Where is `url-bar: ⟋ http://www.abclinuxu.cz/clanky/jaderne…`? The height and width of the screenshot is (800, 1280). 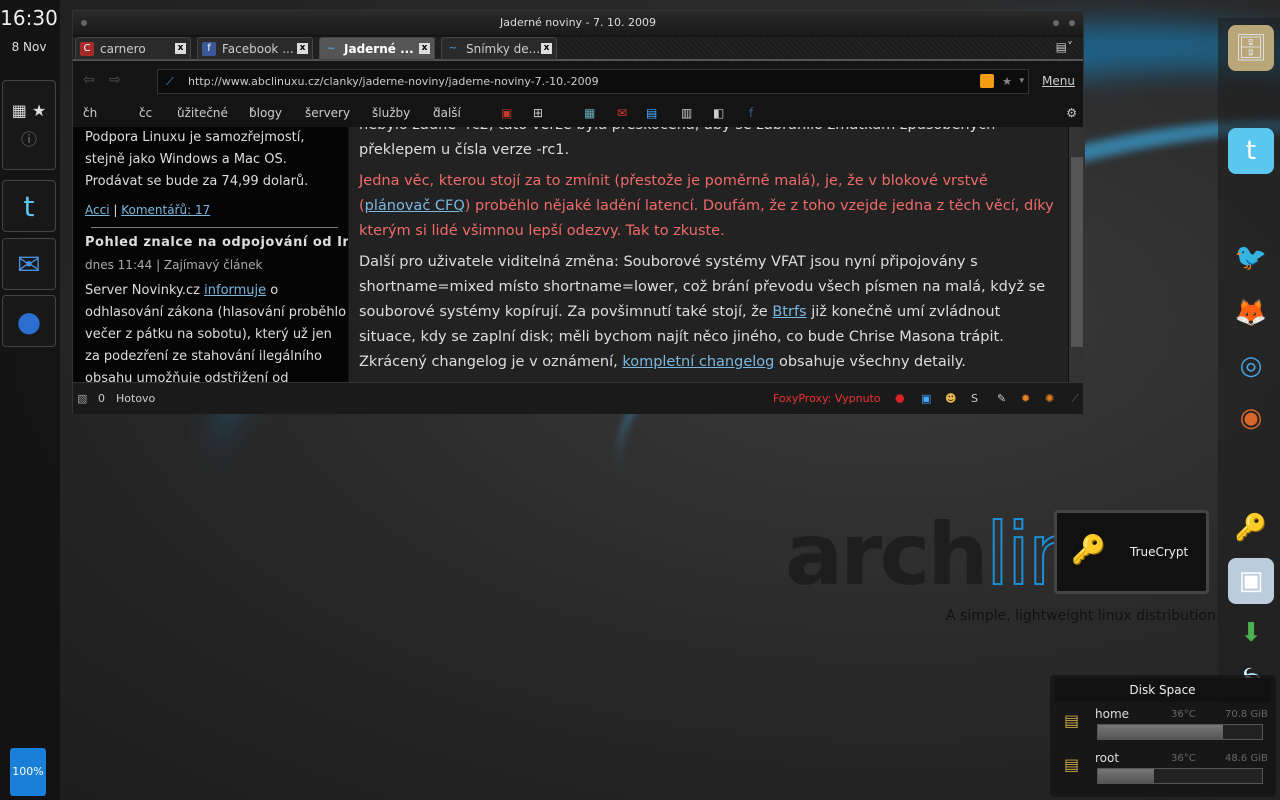 url-bar: ⟋ http://www.abclinuxu.cz/clanky/jaderne… is located at coordinates (593, 81).